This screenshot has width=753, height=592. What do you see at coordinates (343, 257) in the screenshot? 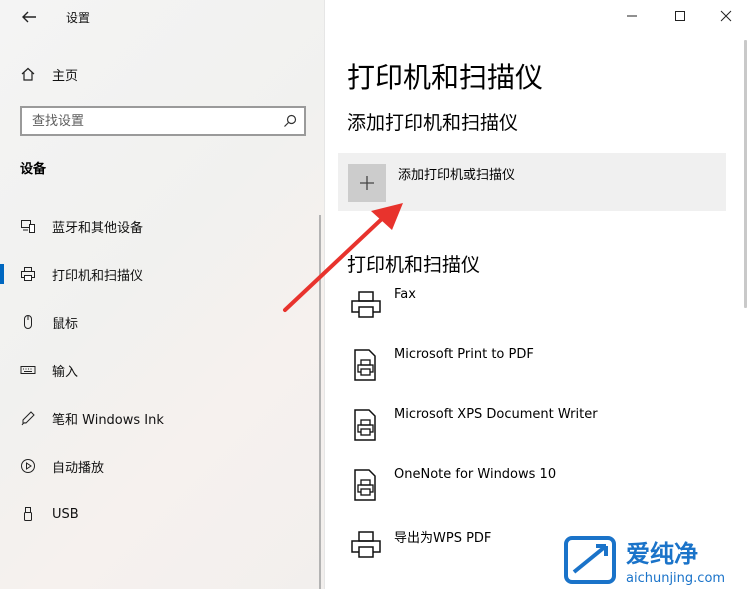
I see `annotation-arrow-icon` at bounding box center [343, 257].